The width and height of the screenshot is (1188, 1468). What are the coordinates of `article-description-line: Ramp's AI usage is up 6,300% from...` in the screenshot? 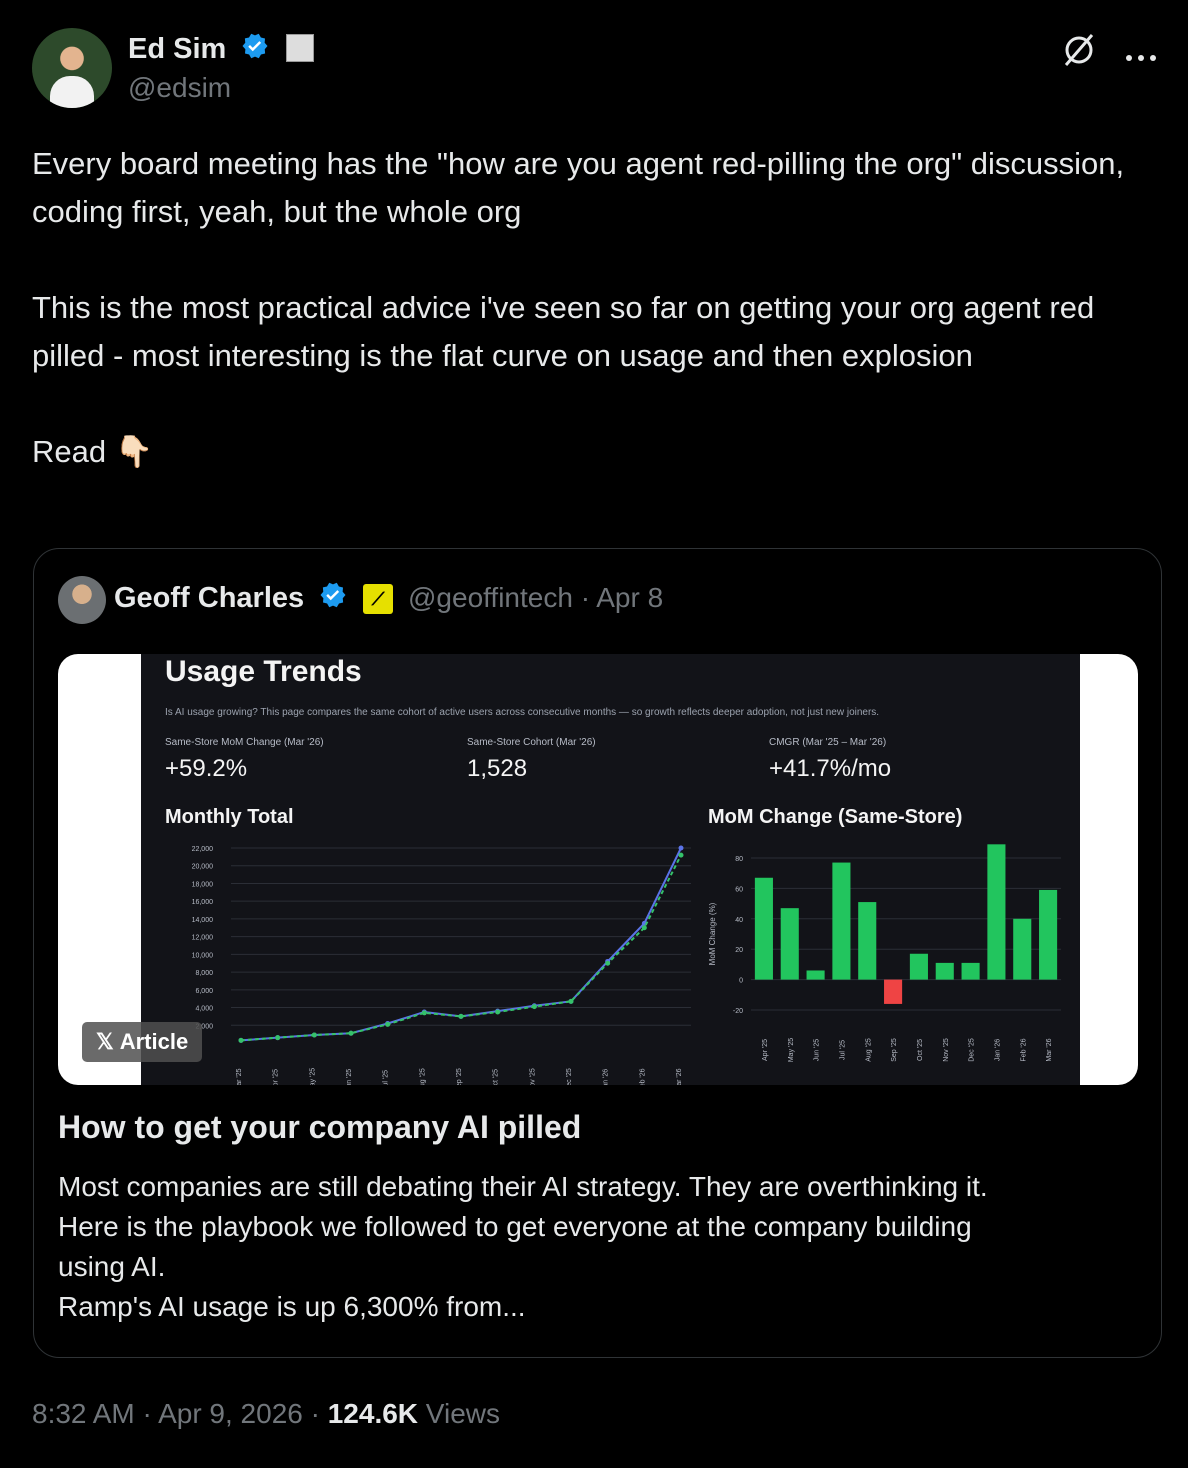 It's located at (292, 1306).